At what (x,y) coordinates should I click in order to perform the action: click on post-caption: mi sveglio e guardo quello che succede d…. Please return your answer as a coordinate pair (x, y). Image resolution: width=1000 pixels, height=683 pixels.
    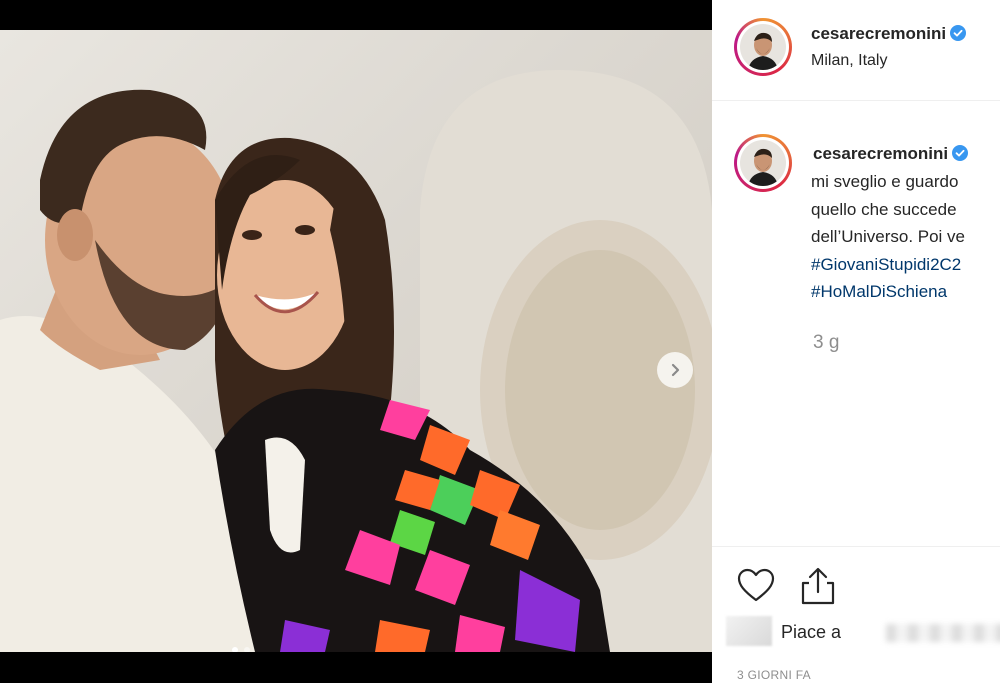
    Looking at the image, I should click on (905, 237).